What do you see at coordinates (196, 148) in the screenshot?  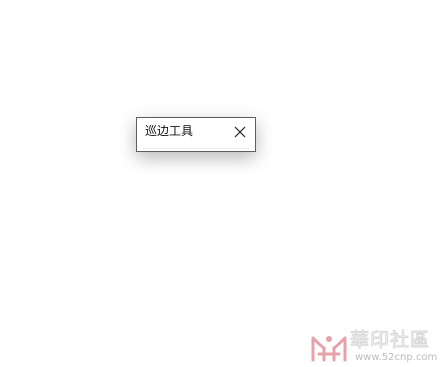 I see `dialog-divider` at bounding box center [196, 148].